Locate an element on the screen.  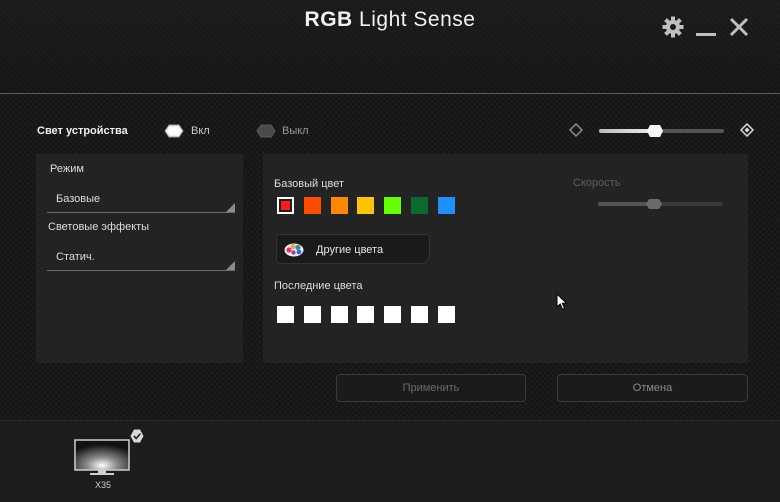
other-colors-label: Другие цвета is located at coordinates (350, 250).